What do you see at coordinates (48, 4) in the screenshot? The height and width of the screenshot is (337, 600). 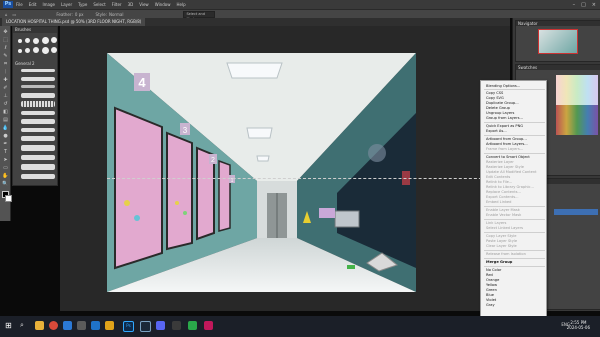 I see `menu-image: Image` at bounding box center [48, 4].